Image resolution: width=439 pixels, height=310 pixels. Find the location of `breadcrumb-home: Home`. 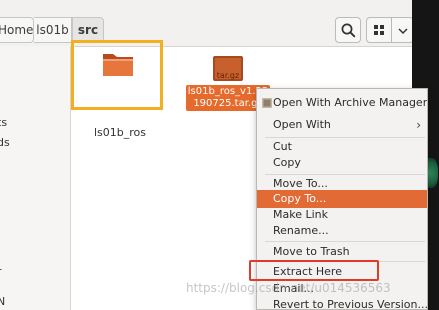

breadcrumb-home: Home is located at coordinates (17, 30).